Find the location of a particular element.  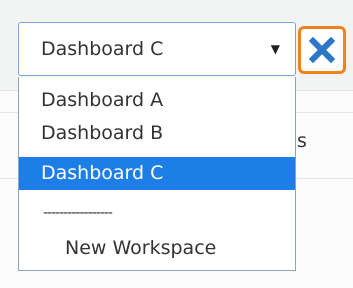

option-dashboard-c: Dashboard C is located at coordinates (157, 173).